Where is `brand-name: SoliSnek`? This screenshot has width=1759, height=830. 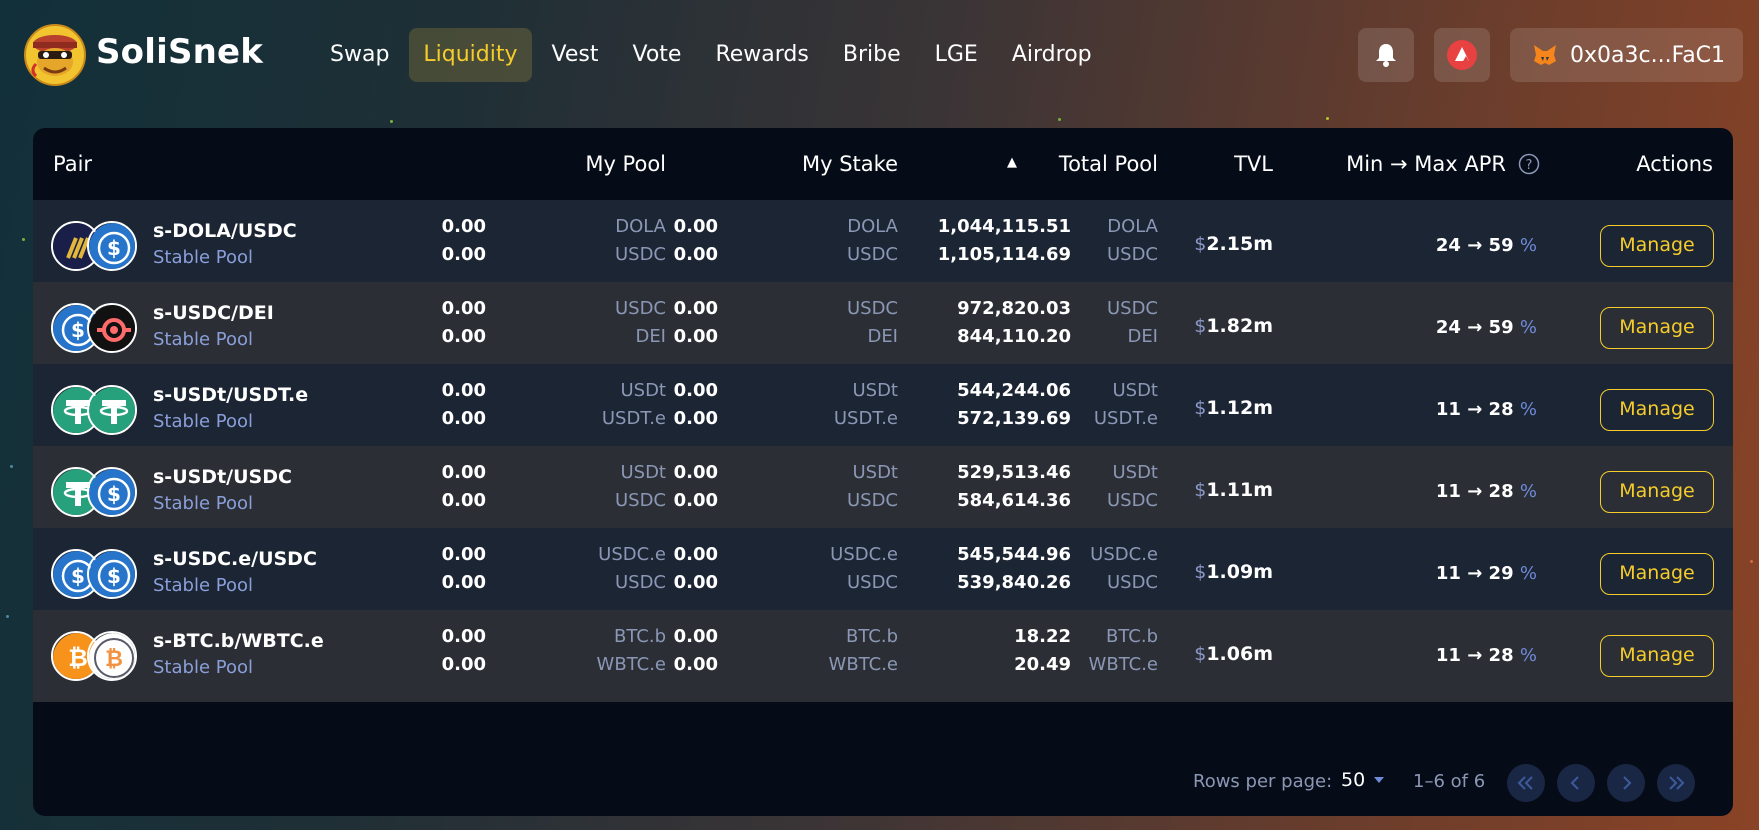
brand-name: SoliSnek is located at coordinates (180, 52).